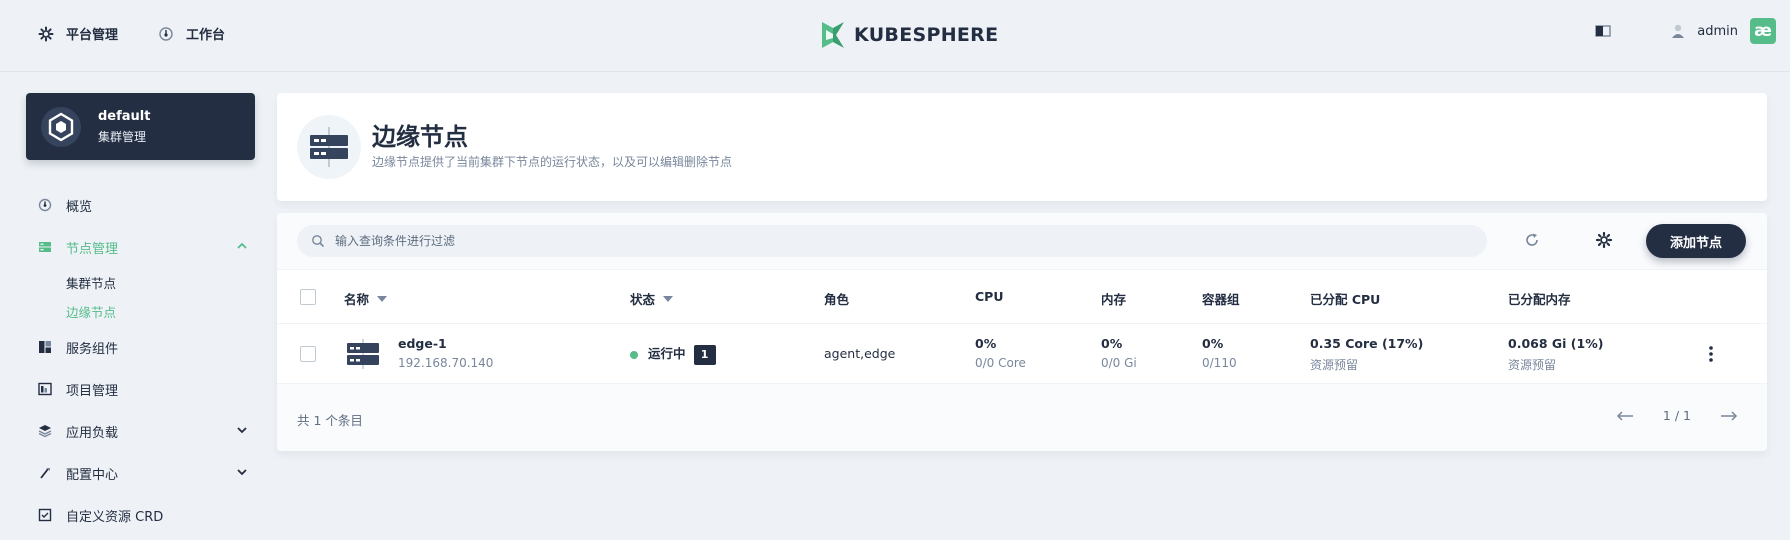  What do you see at coordinates (157, 311) in the screenshot?
I see `sidebar-item-edge-nodes: 边缘节点` at bounding box center [157, 311].